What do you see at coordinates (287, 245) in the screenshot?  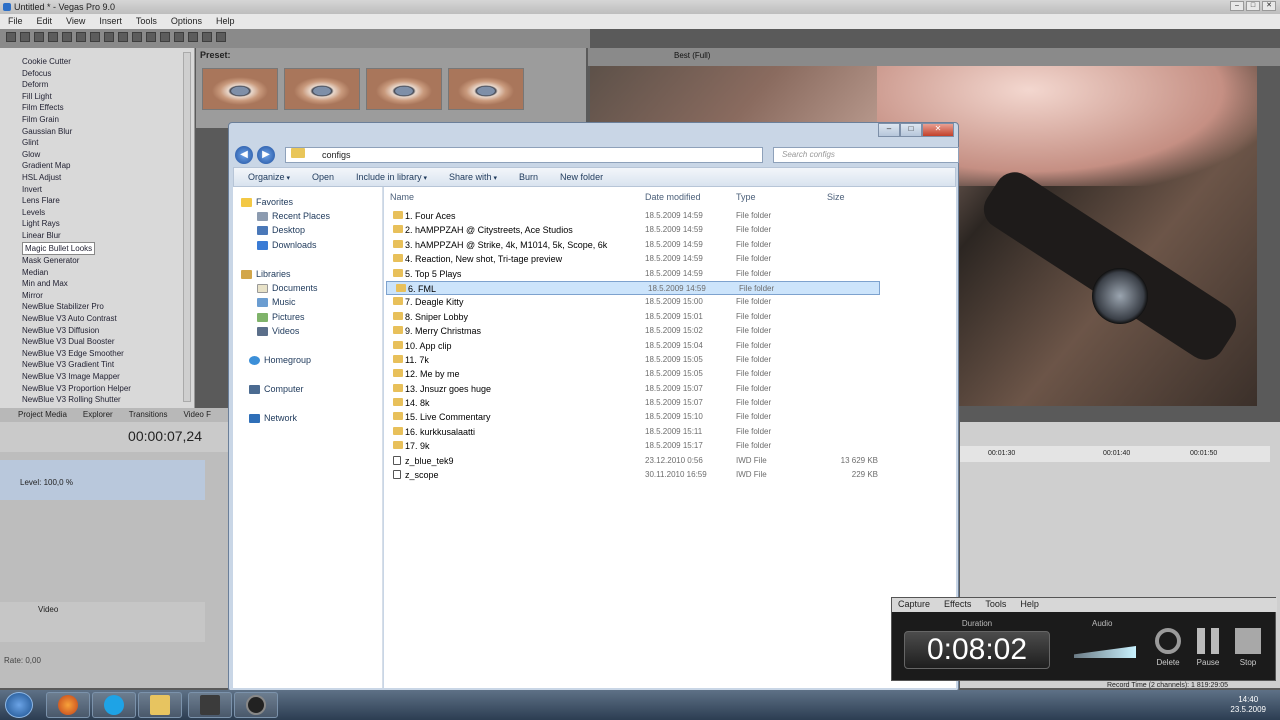 I see `nav-downloads: Downloads` at bounding box center [287, 245].